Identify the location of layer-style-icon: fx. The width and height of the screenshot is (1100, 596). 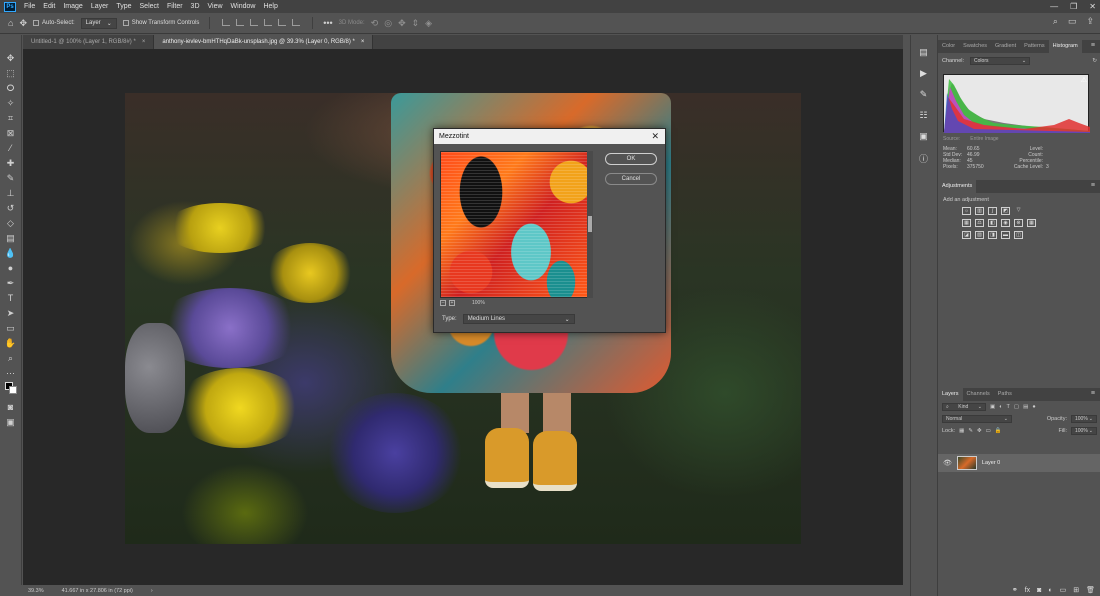
(1027, 590).